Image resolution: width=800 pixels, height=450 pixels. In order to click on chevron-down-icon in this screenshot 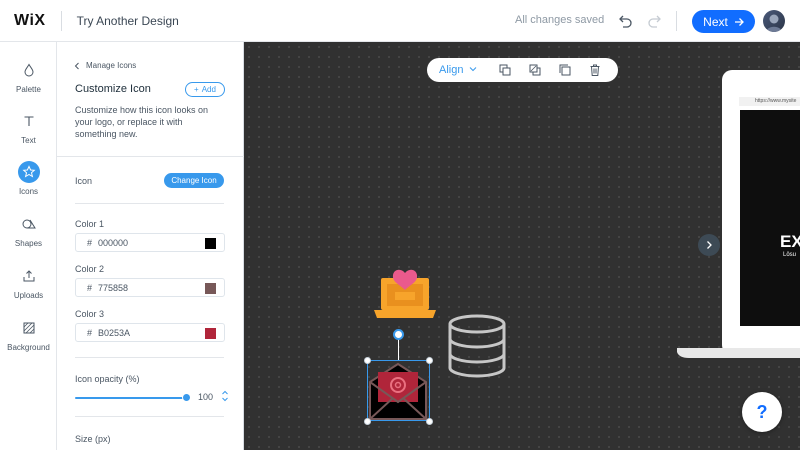, I will do `click(473, 69)`.